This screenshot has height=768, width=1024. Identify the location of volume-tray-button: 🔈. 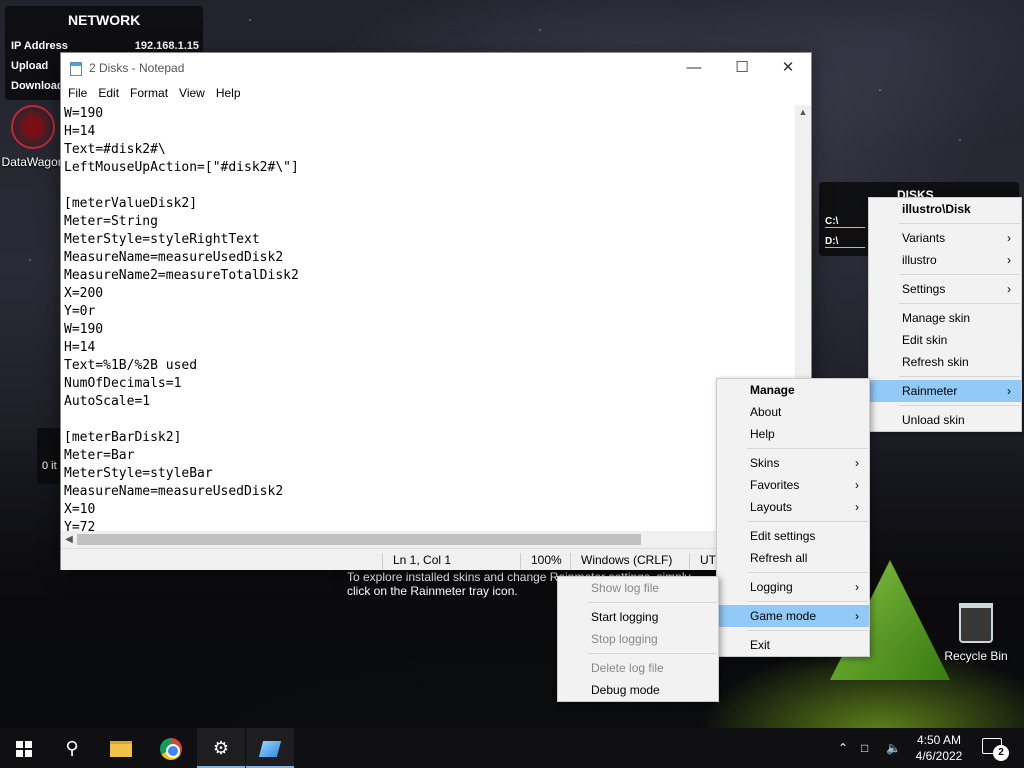
(893, 748).